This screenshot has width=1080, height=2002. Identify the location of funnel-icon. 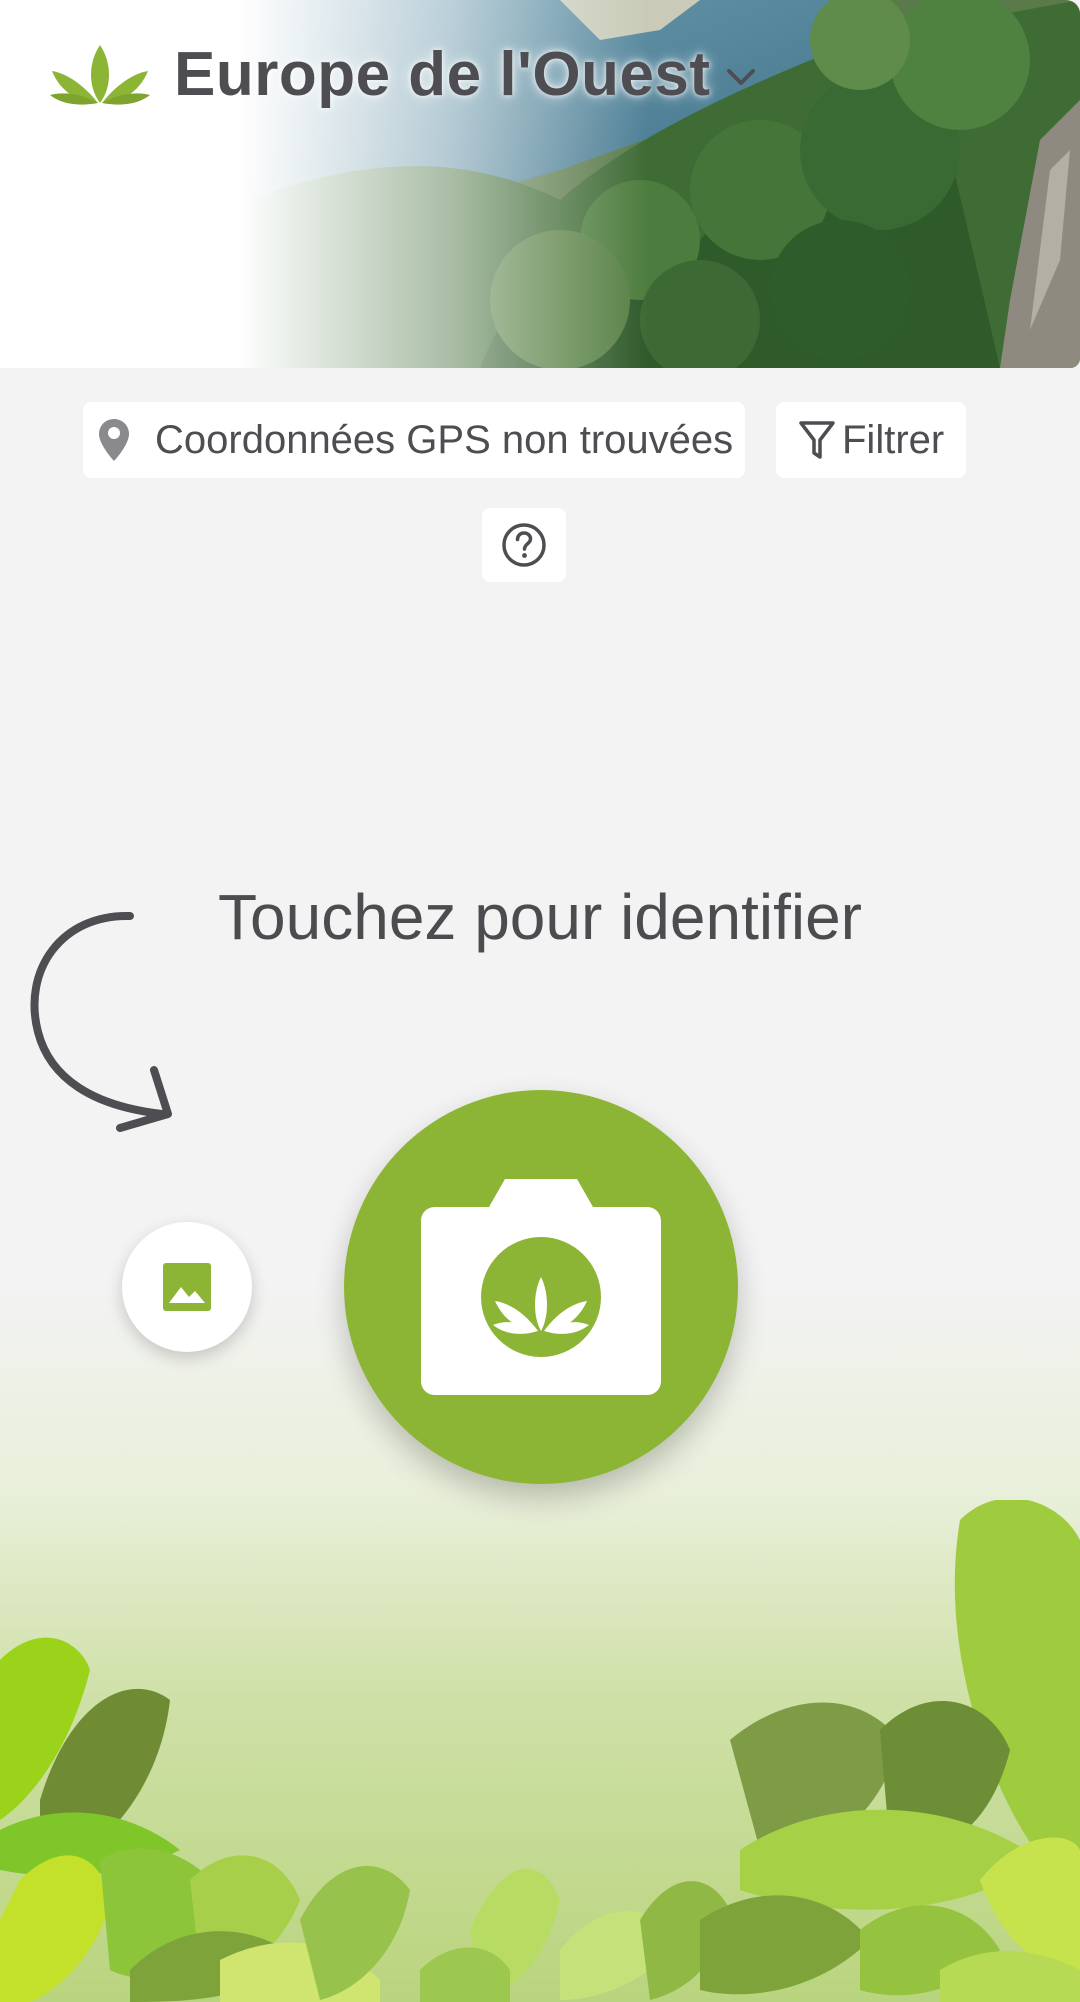
(817, 440).